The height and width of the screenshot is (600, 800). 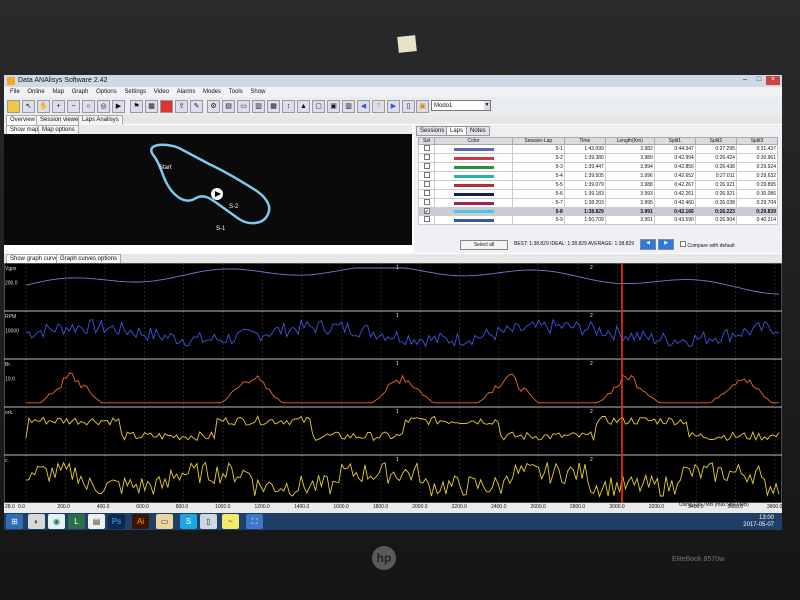 I want to click on table-row: 5-1 1:43.099 3.982 0:44.347 0:27.295 0:31.437, so click(x=598, y=149).